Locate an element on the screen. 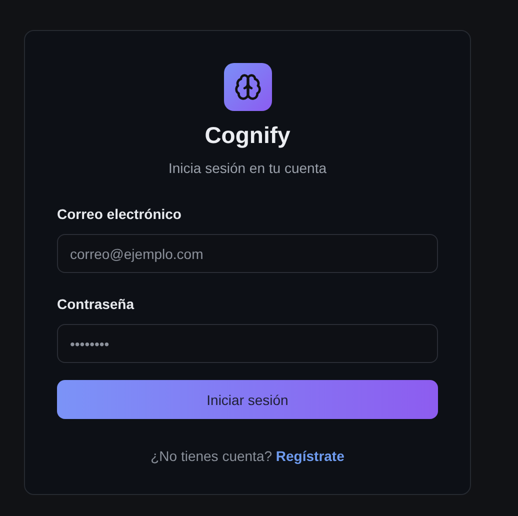 The width and height of the screenshot is (518, 516). footer-text: ¿No tienes cuenta? is located at coordinates (211, 456).